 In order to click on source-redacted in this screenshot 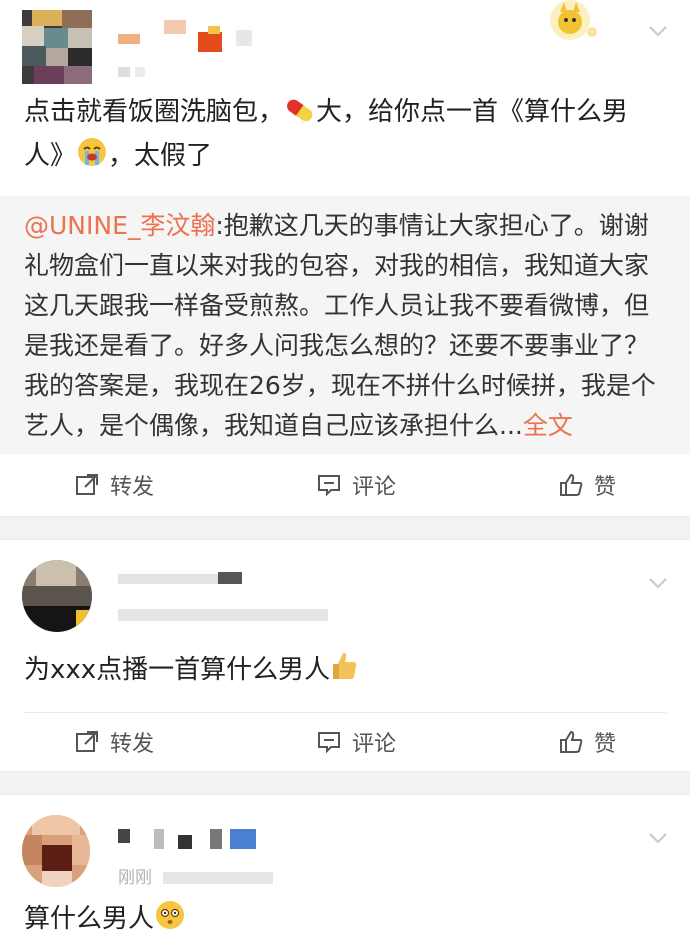, I will do `click(218, 878)`.